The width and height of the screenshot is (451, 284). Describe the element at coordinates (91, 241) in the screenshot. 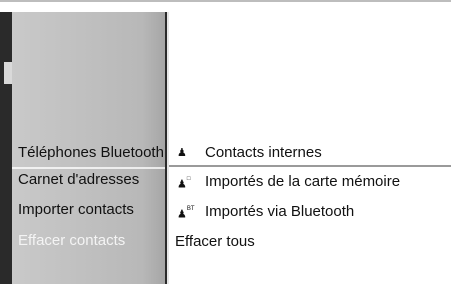

I see `menu-item-delete-contacts: Effacer contacts` at that location.